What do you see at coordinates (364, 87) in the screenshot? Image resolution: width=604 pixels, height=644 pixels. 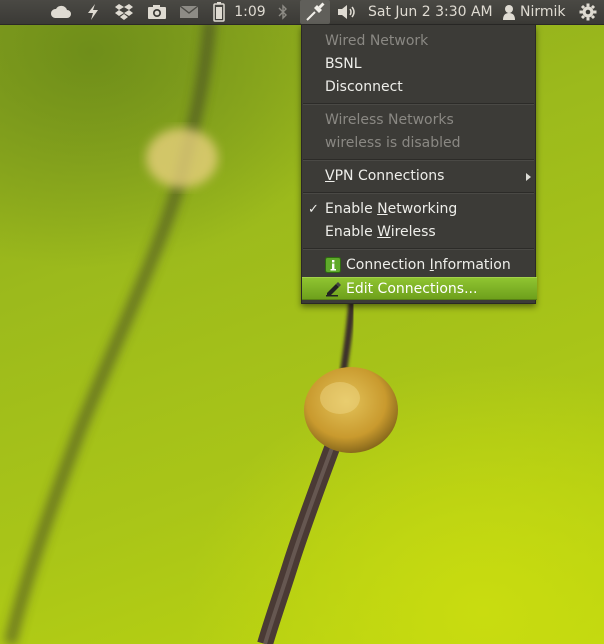 I see `menu-item-disconnect-label: Disconnect` at bounding box center [364, 87].